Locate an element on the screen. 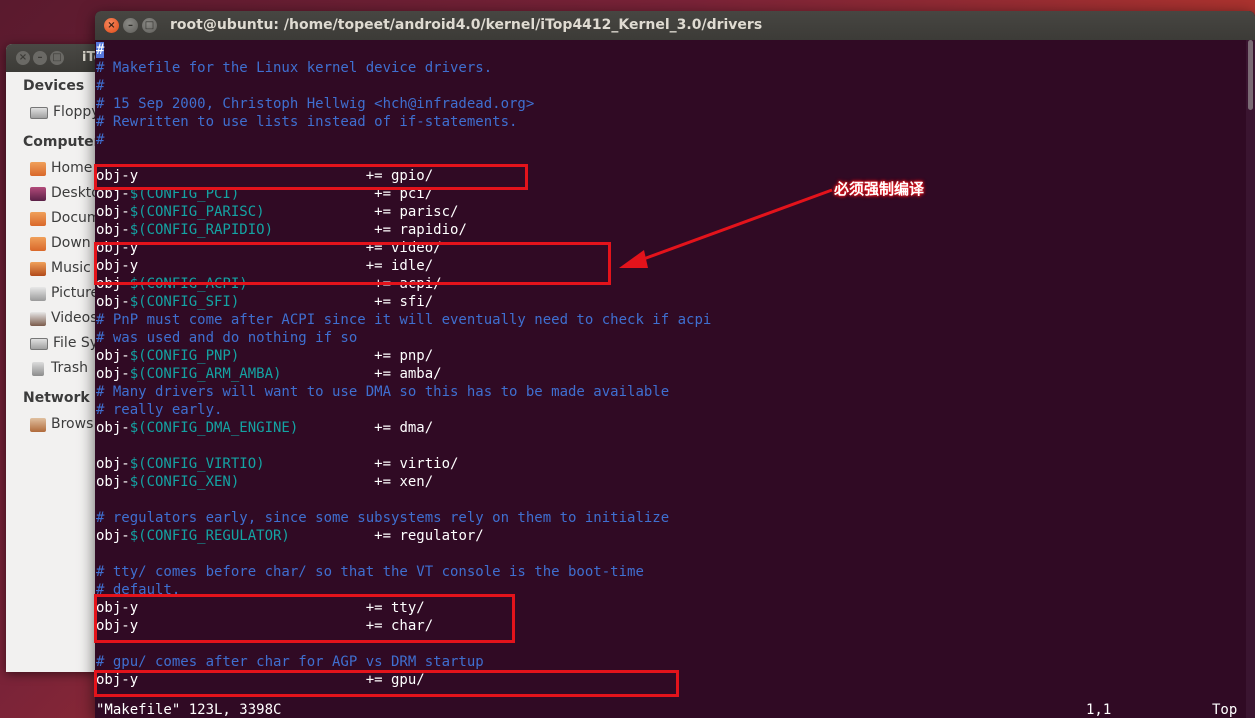 The height and width of the screenshot is (718, 1255). code-text: += parisc/ is located at coordinates (361, 212).